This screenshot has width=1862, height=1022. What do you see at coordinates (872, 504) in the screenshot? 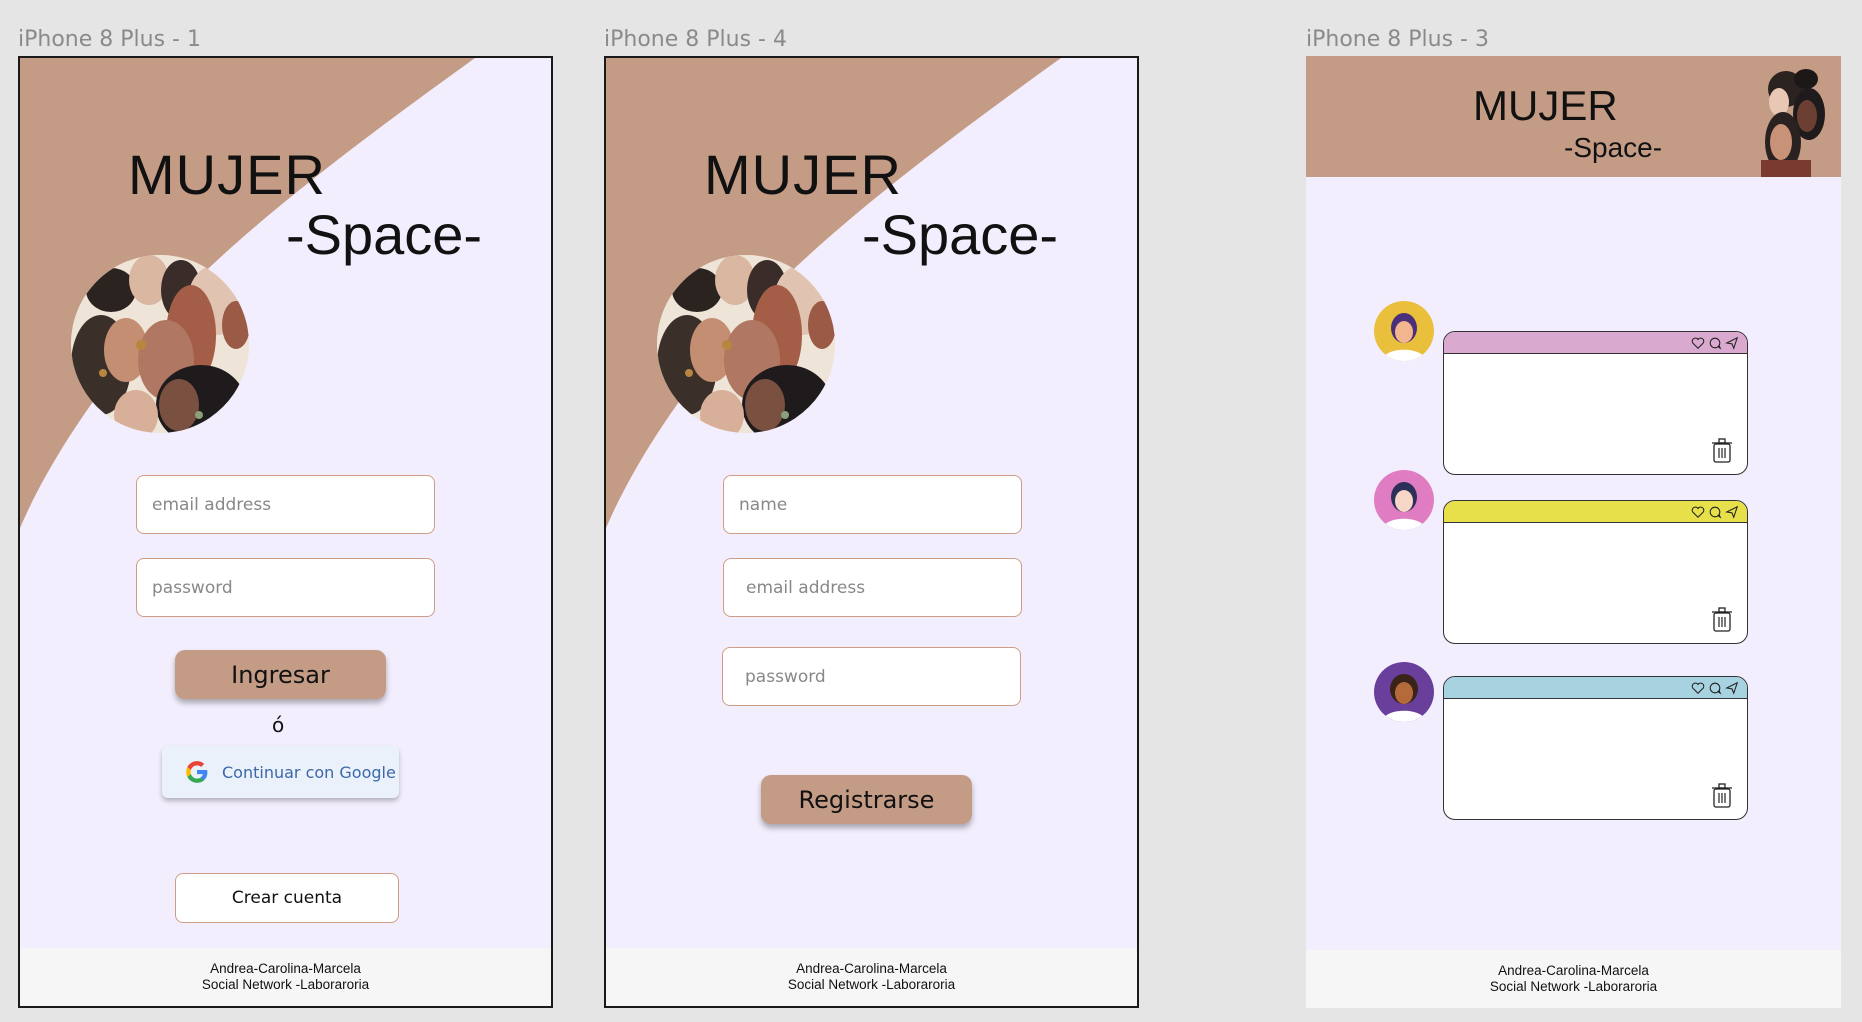
I see `name-field: name` at bounding box center [872, 504].